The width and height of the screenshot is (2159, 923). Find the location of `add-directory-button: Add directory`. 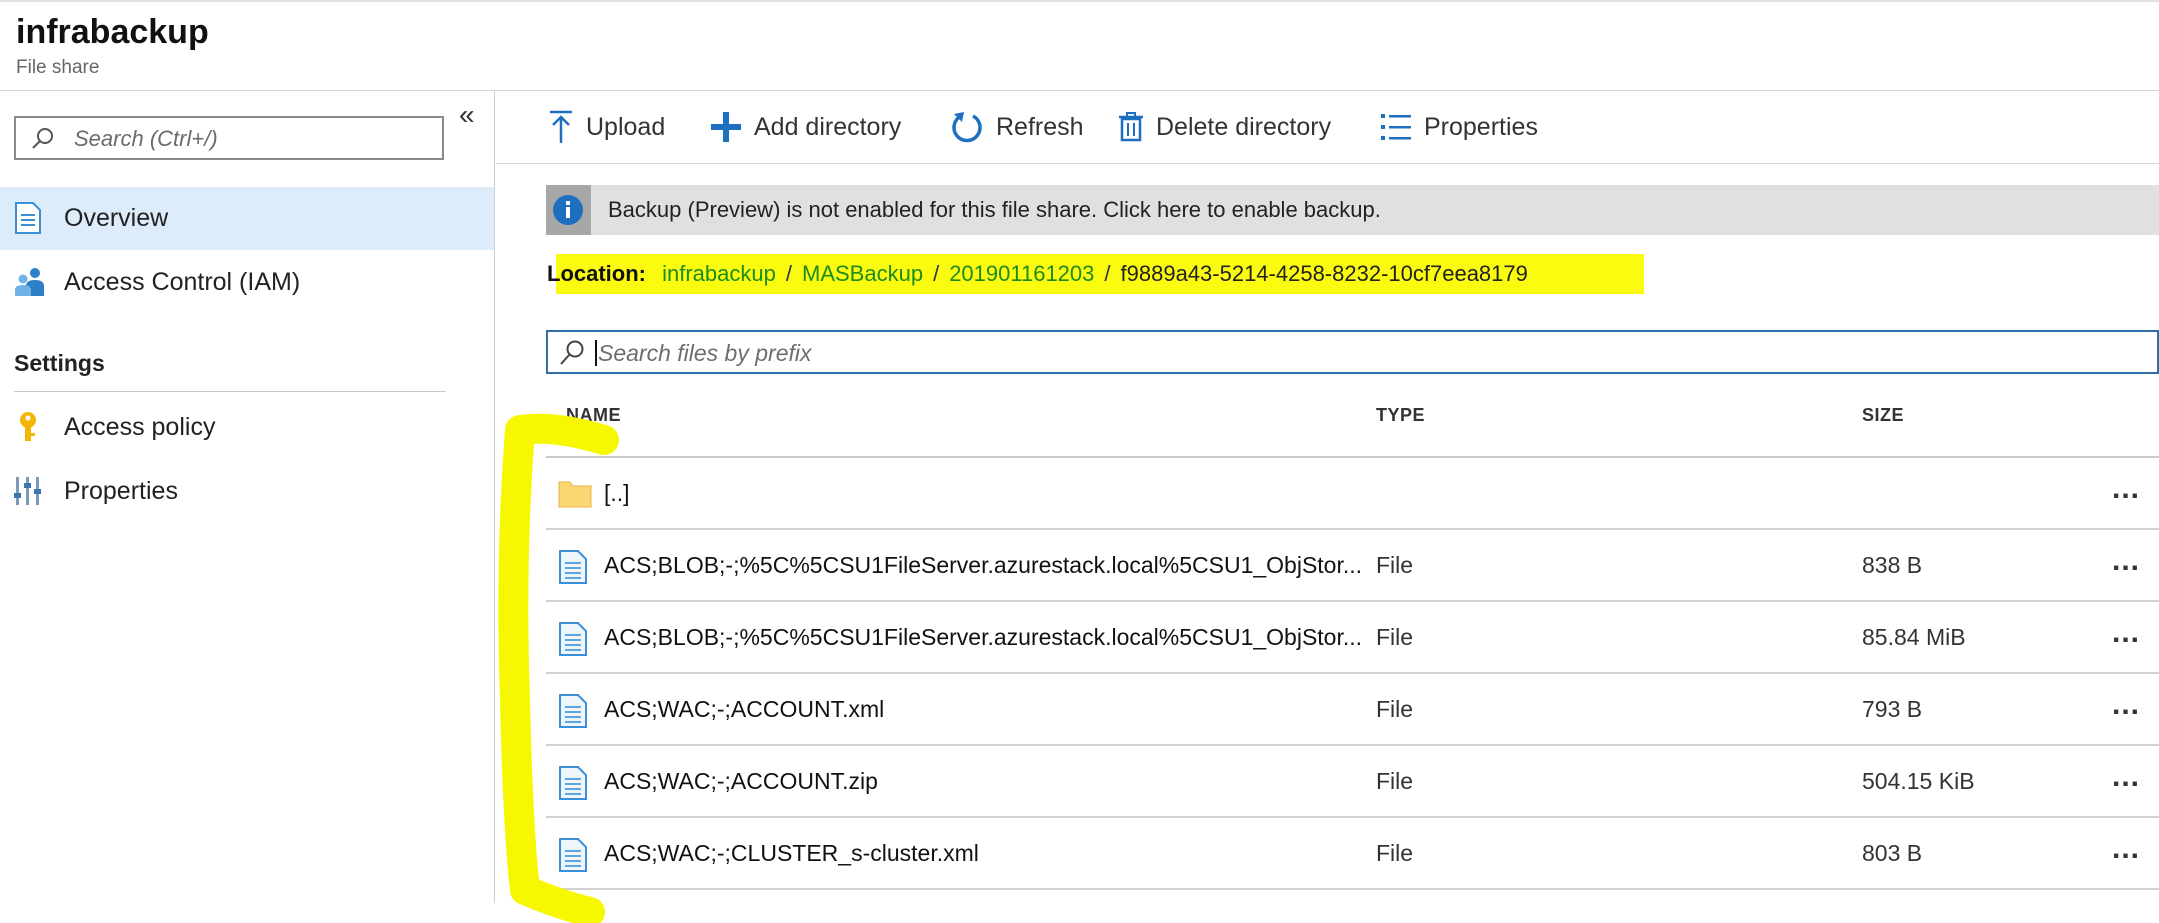

add-directory-button: Add directory is located at coordinates (805, 127).